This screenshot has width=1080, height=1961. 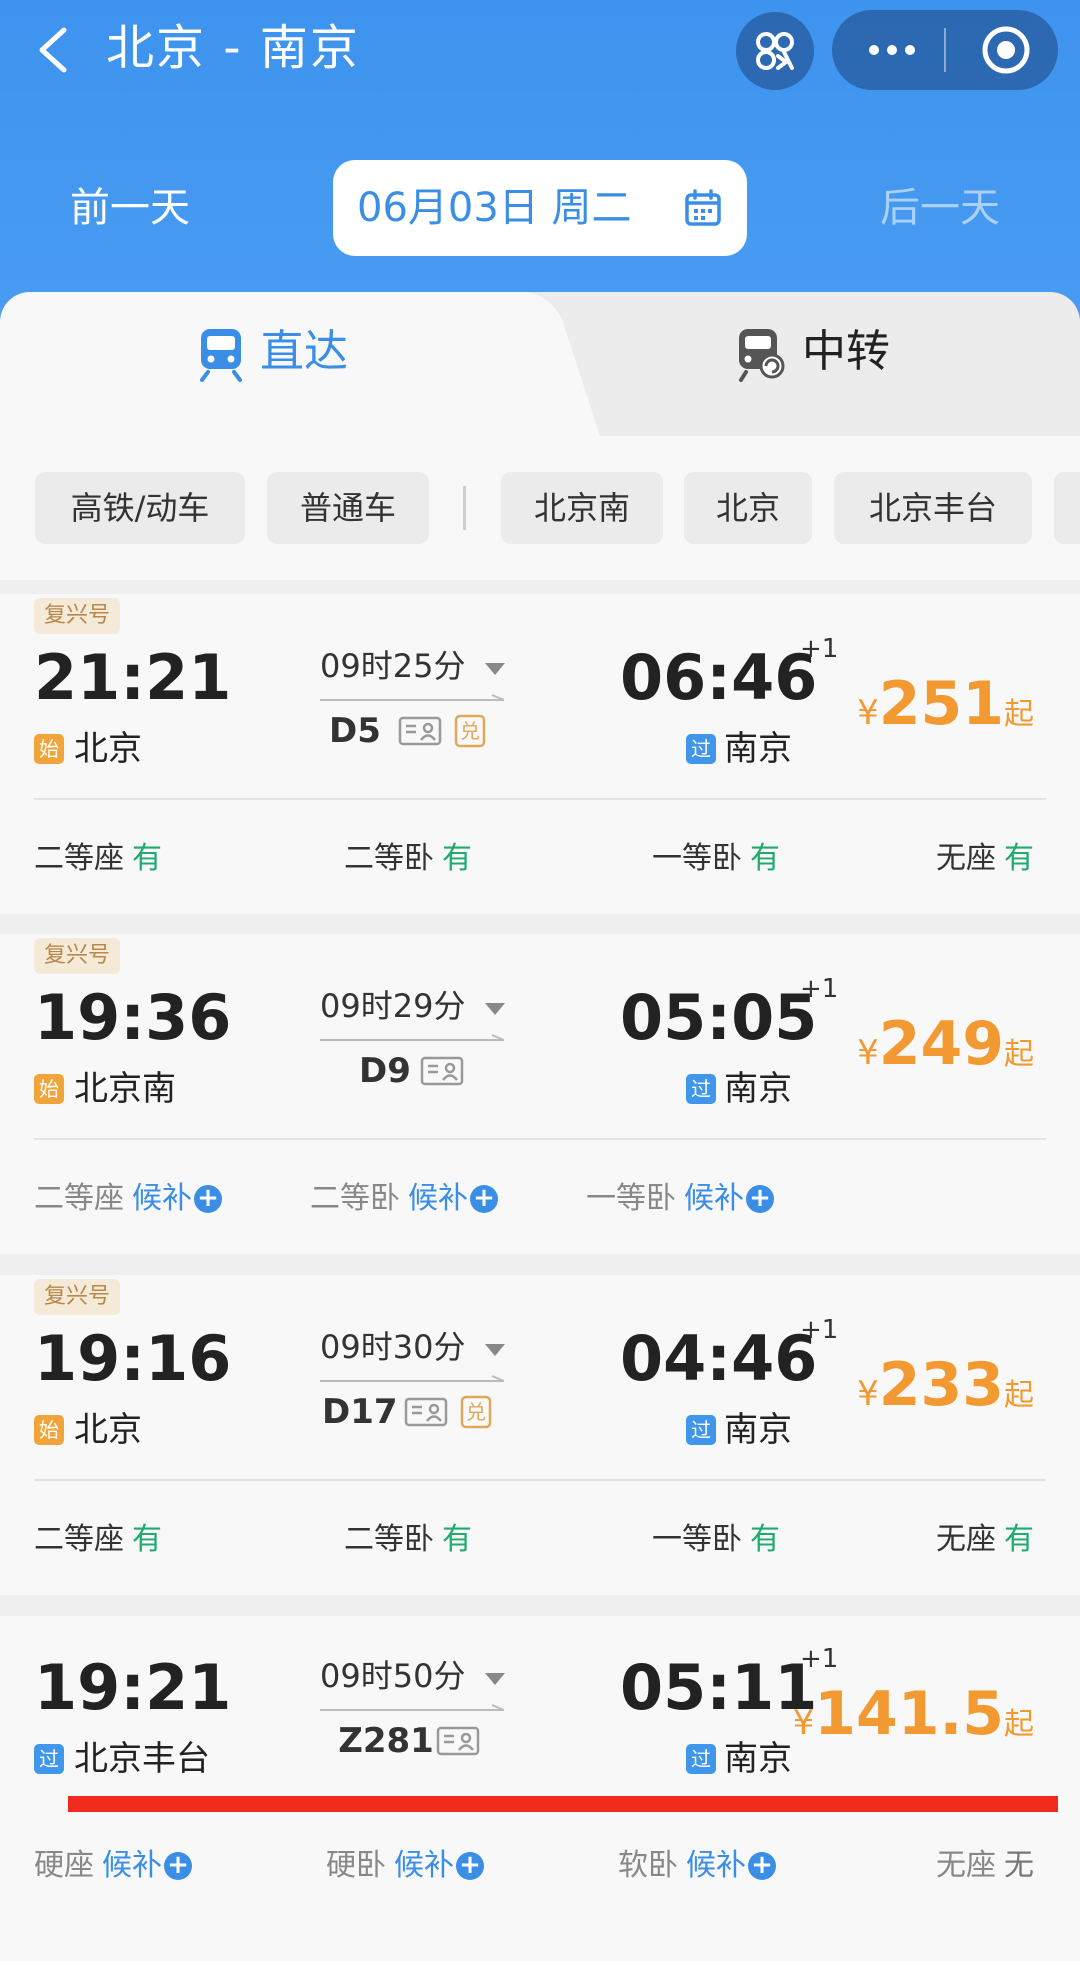 What do you see at coordinates (703, 207) in the screenshot?
I see `calendar-icon` at bounding box center [703, 207].